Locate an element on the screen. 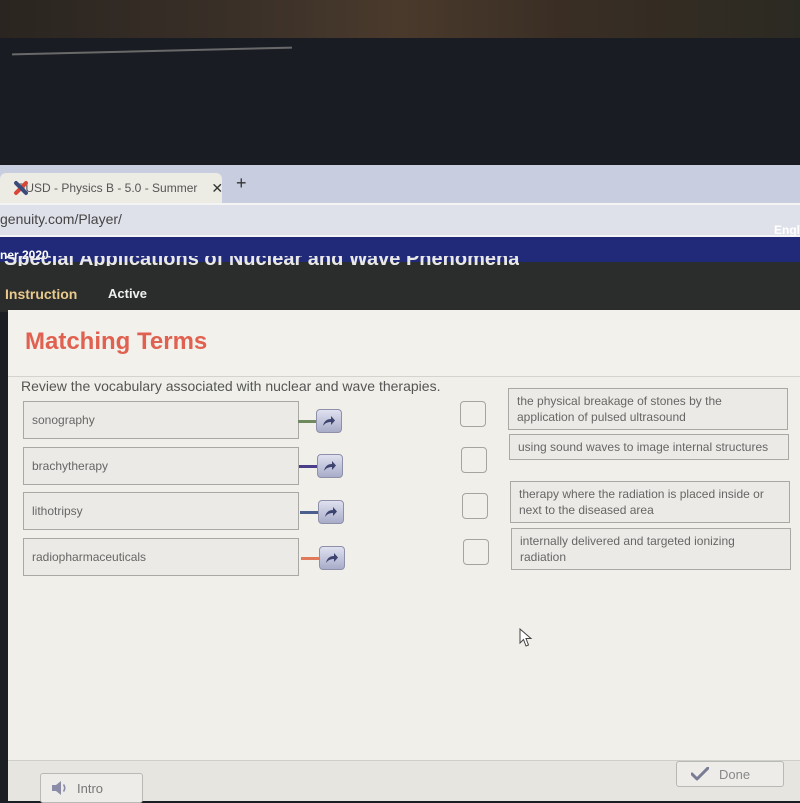 Image resolution: width=800 pixels, height=803 pixels. tab-active: Active is located at coordinates (127, 293).